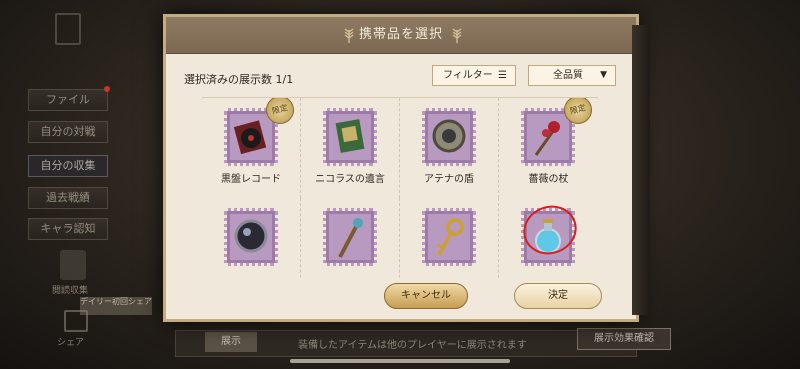 This screenshot has width=800, height=369. Describe the element at coordinates (251, 179) in the screenshot. I see `item-name: 黒盤レコード` at that location.